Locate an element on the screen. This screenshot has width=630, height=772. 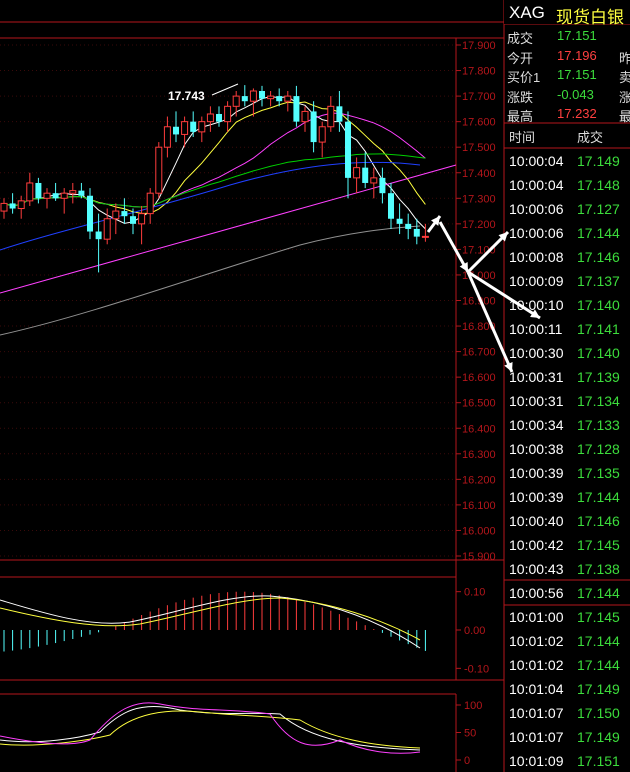
price-tick-label: 16.300 is located at coordinates (479, 455).